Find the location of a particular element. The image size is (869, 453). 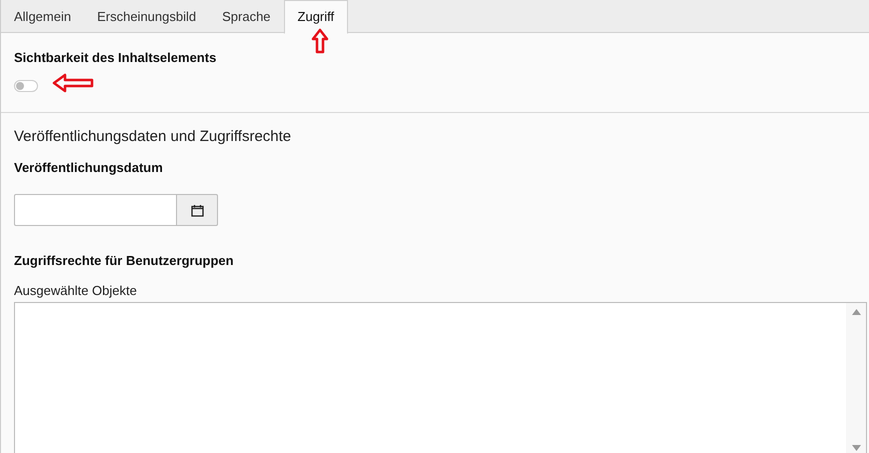

tab: Zugriff is located at coordinates (316, 17).